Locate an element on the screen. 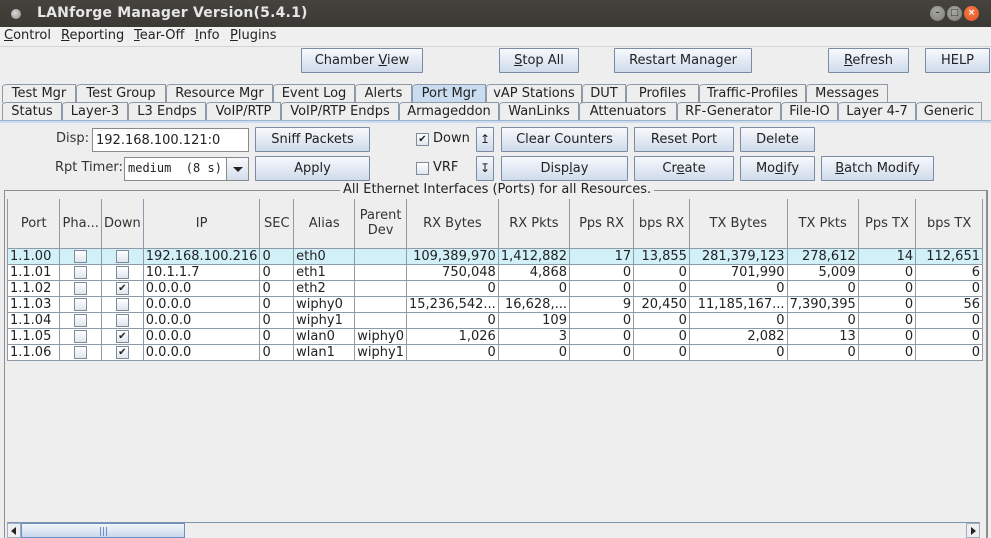 Image resolution: width=991 pixels, height=538 pixels. cell-tx-bytes: 701,990 is located at coordinates (738, 272).